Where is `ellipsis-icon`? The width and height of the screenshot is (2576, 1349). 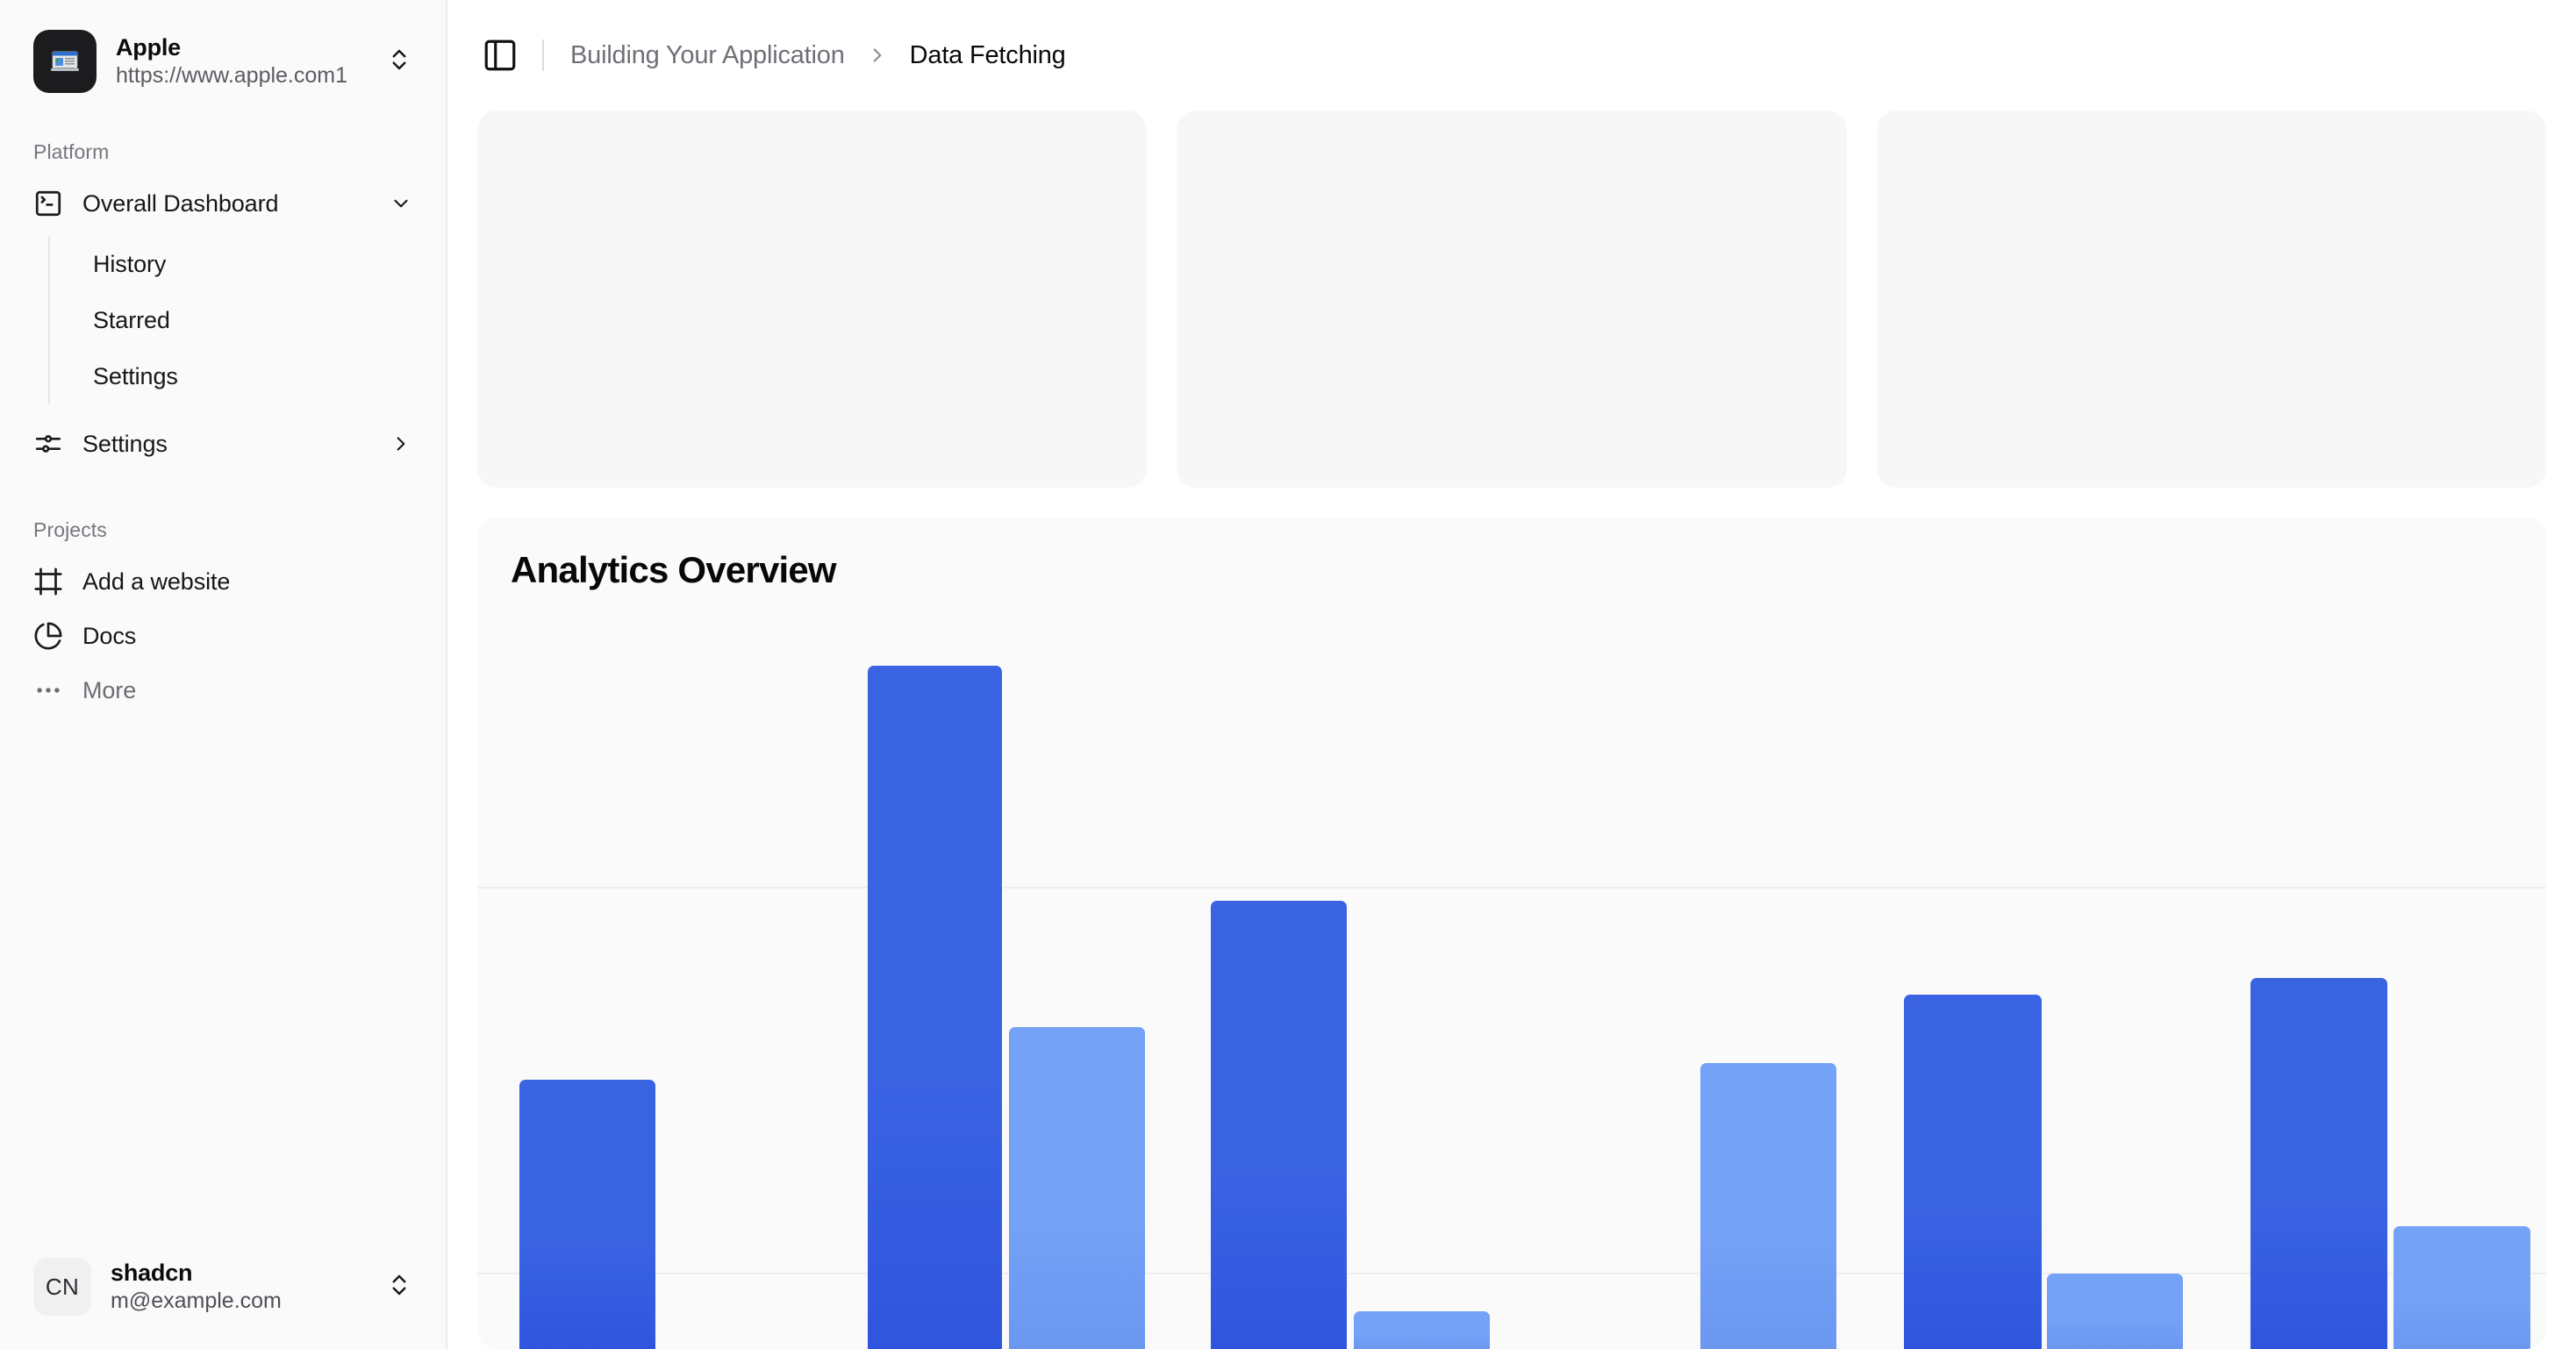
ellipsis-icon is located at coordinates (48, 690).